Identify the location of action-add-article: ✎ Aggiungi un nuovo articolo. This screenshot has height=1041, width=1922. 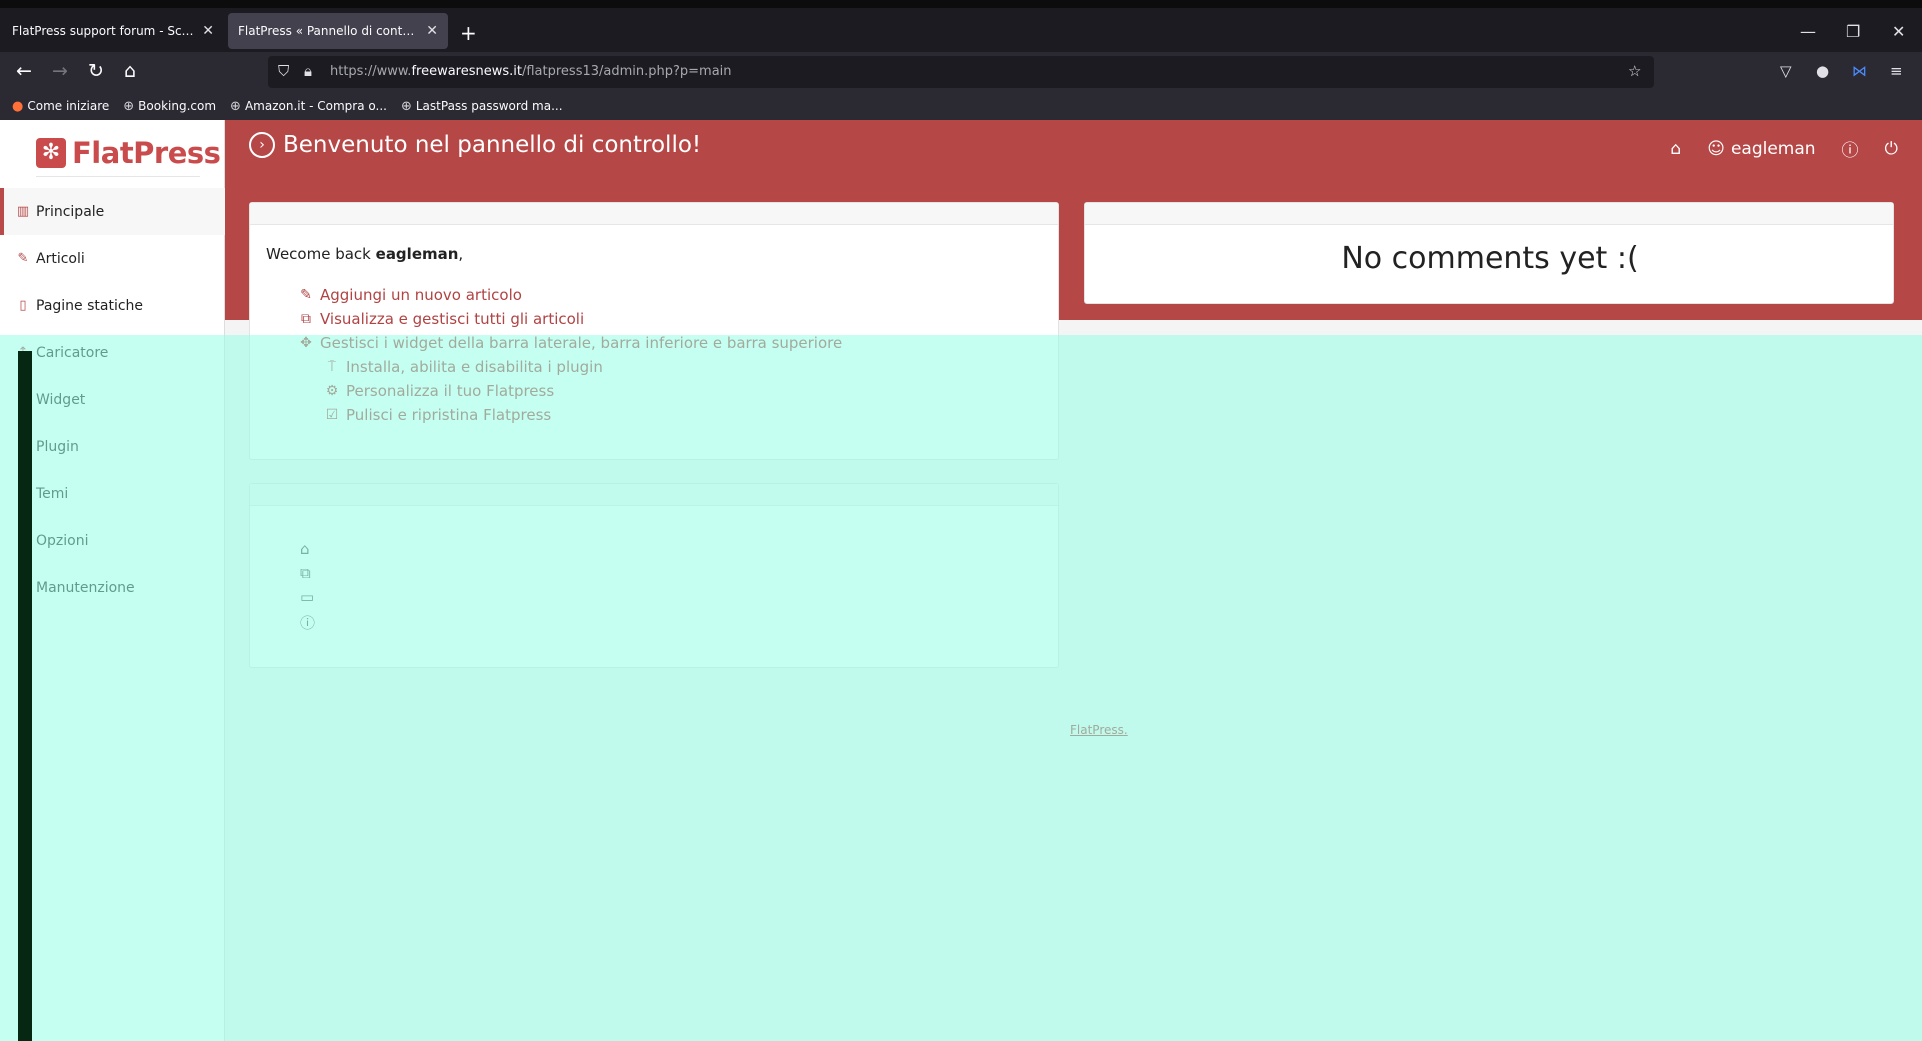
(570, 295).